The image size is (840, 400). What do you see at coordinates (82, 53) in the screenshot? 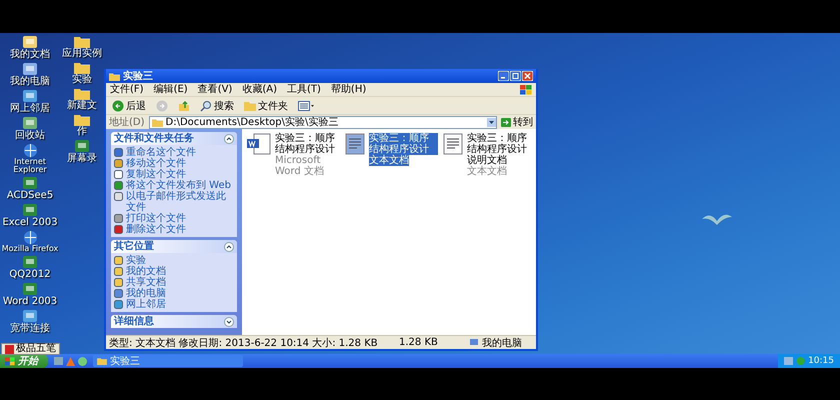
I see `desktop-icon-label: 应用实例` at bounding box center [82, 53].